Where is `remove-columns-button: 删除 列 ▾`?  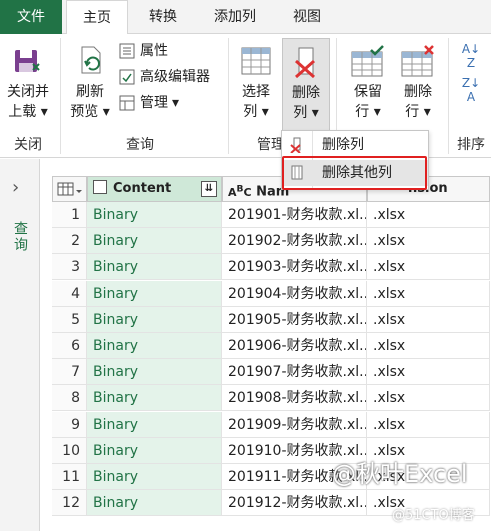 remove-columns-button: 删除 列 ▾ is located at coordinates (306, 85).